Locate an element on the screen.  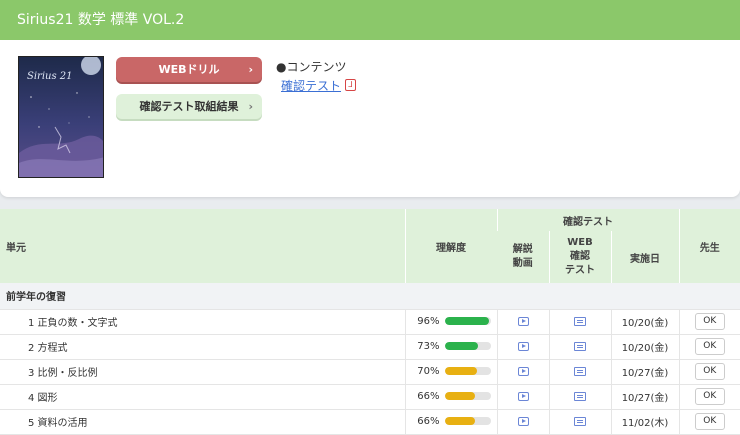
book-cover-image: Sirius 21 is located at coordinates (61, 117).